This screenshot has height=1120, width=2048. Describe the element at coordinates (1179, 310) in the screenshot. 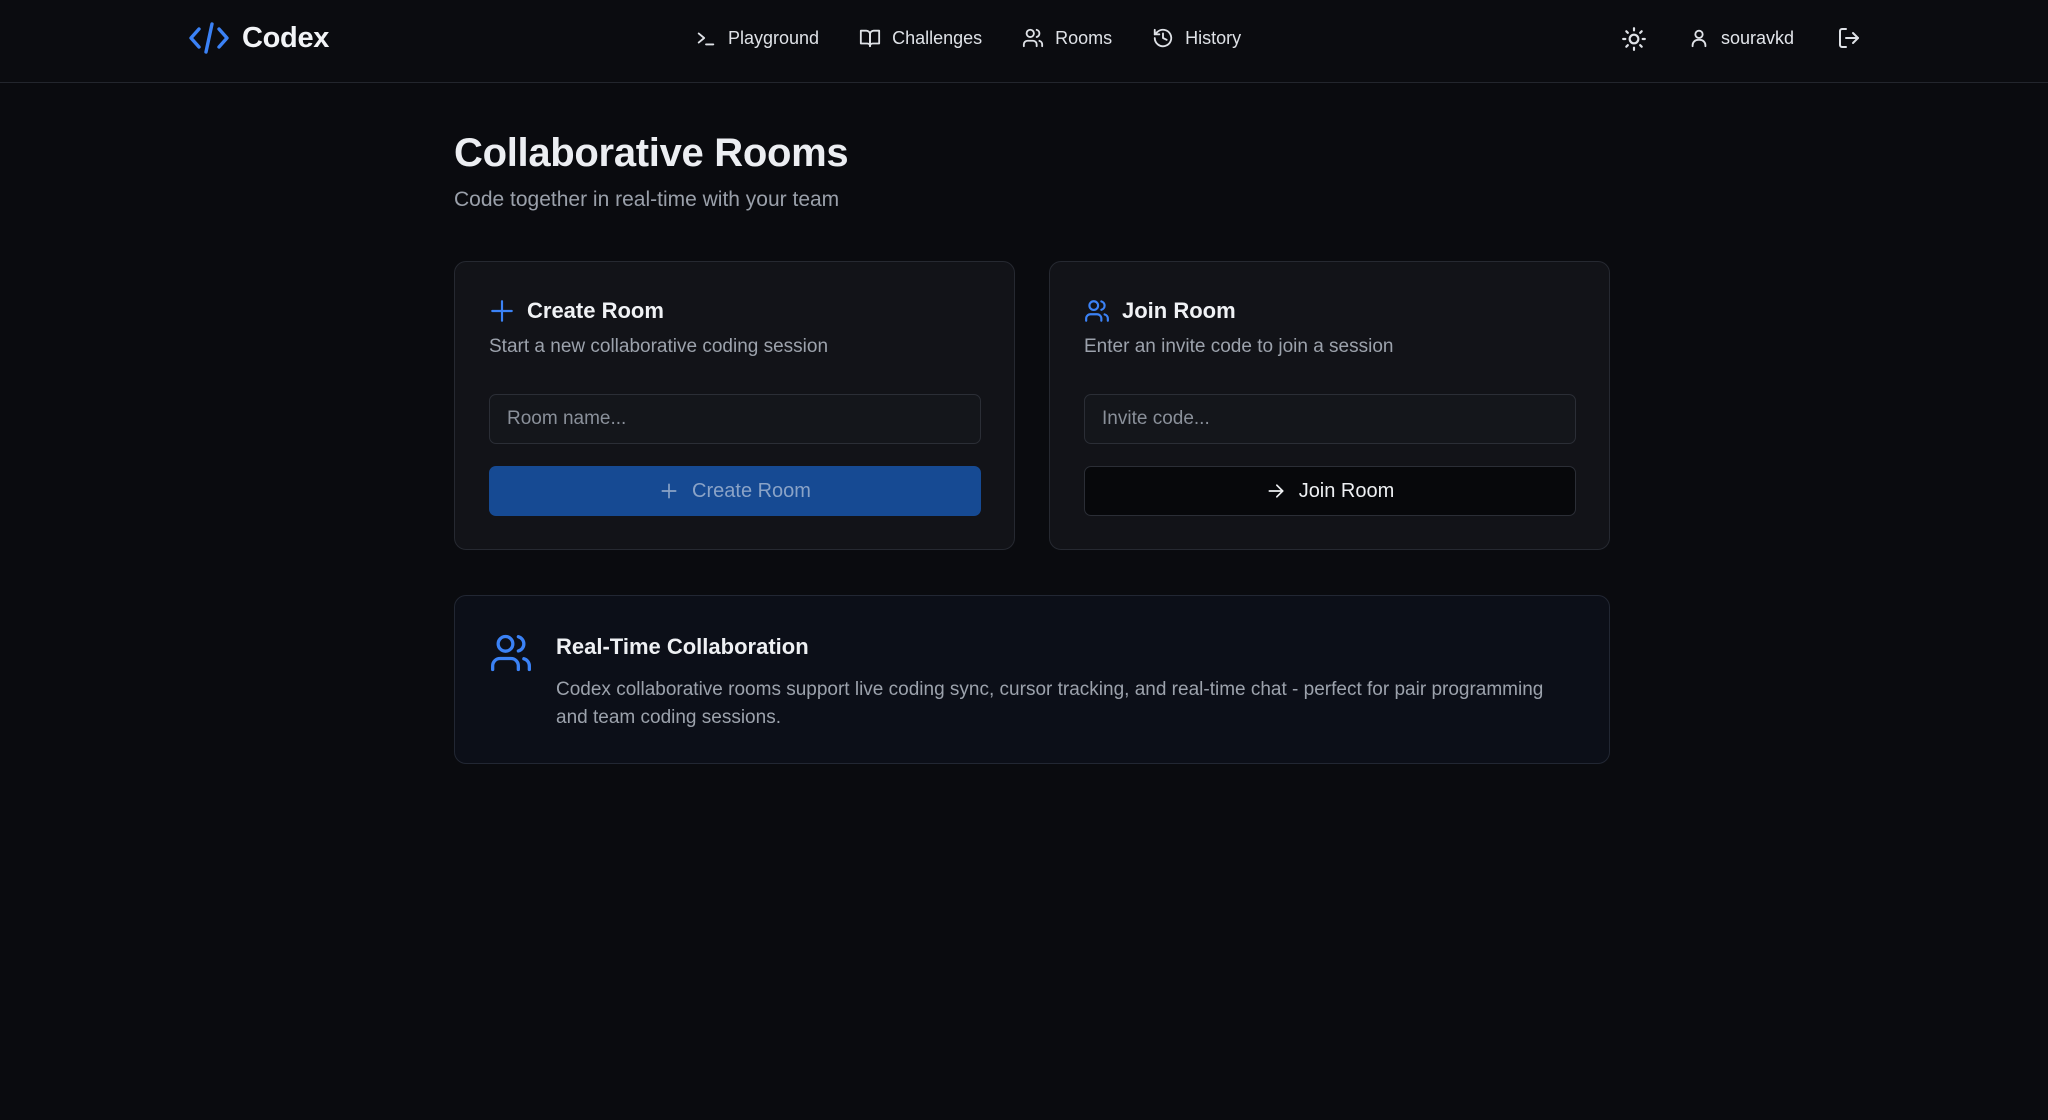

I see `join-room-title: Join Room` at that location.